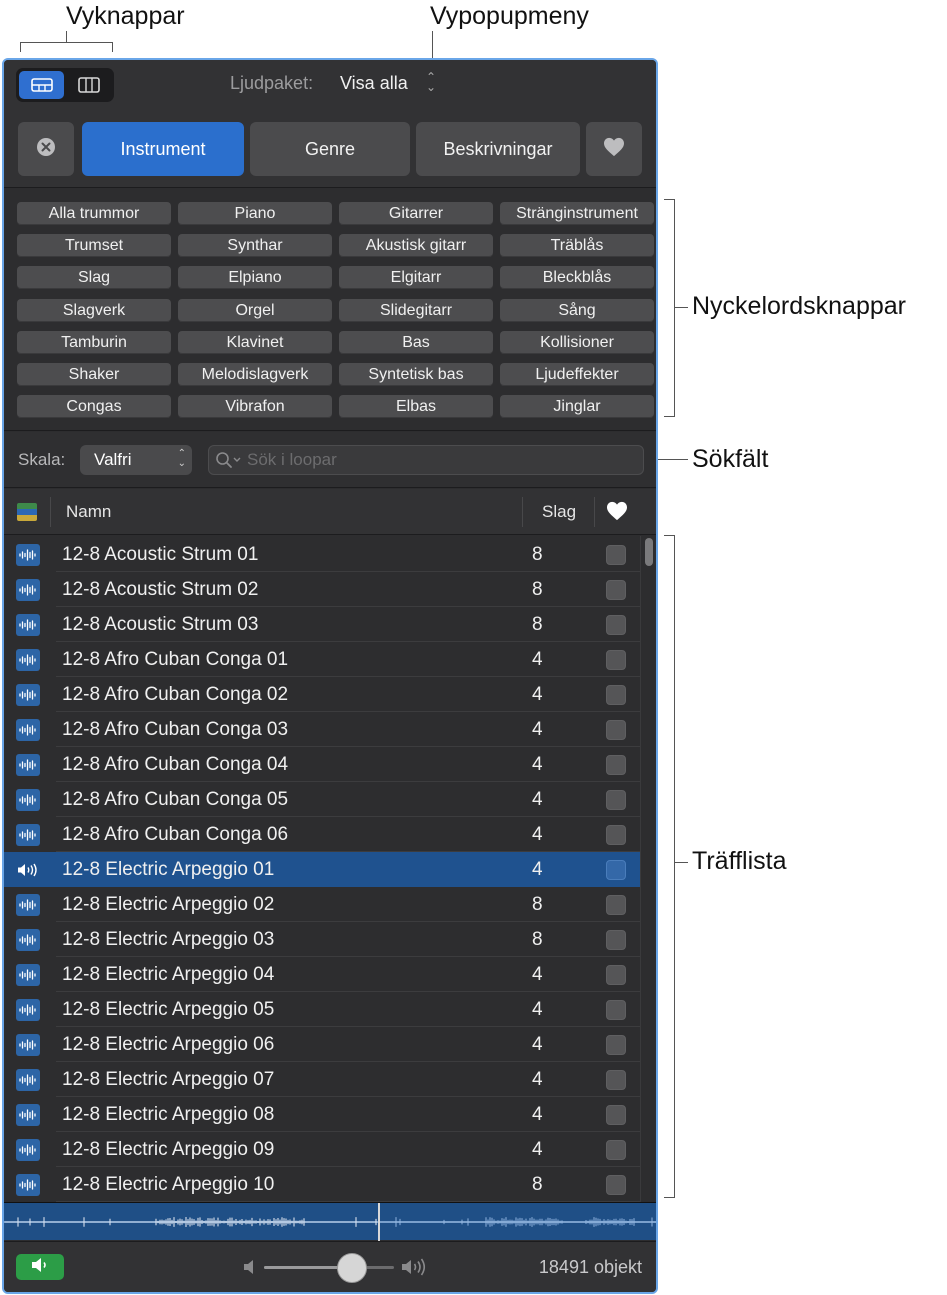 Image resolution: width=947 pixels, height=1295 pixels. I want to click on keyword-button: Elgitarr, so click(416, 278).